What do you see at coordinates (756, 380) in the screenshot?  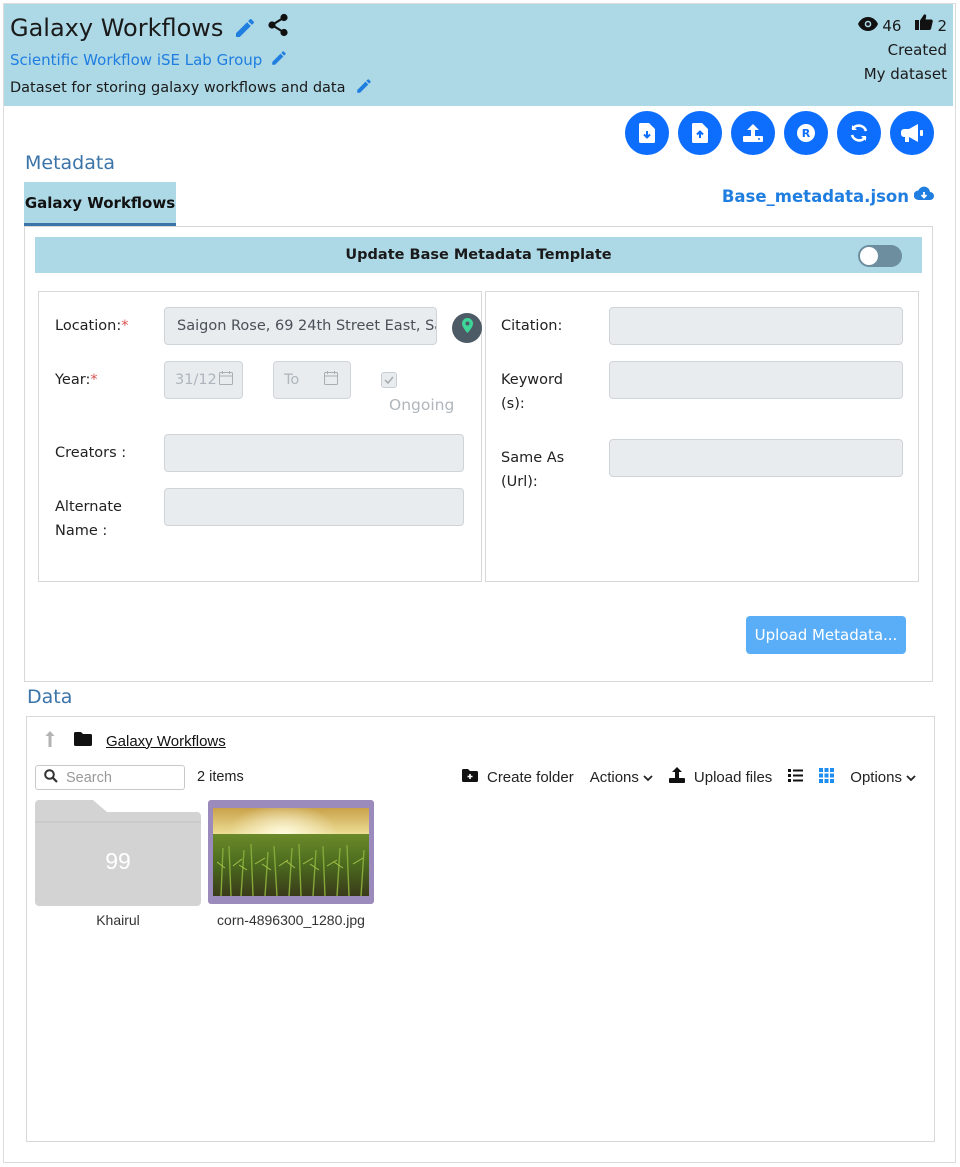 I see `keyword-field` at bounding box center [756, 380].